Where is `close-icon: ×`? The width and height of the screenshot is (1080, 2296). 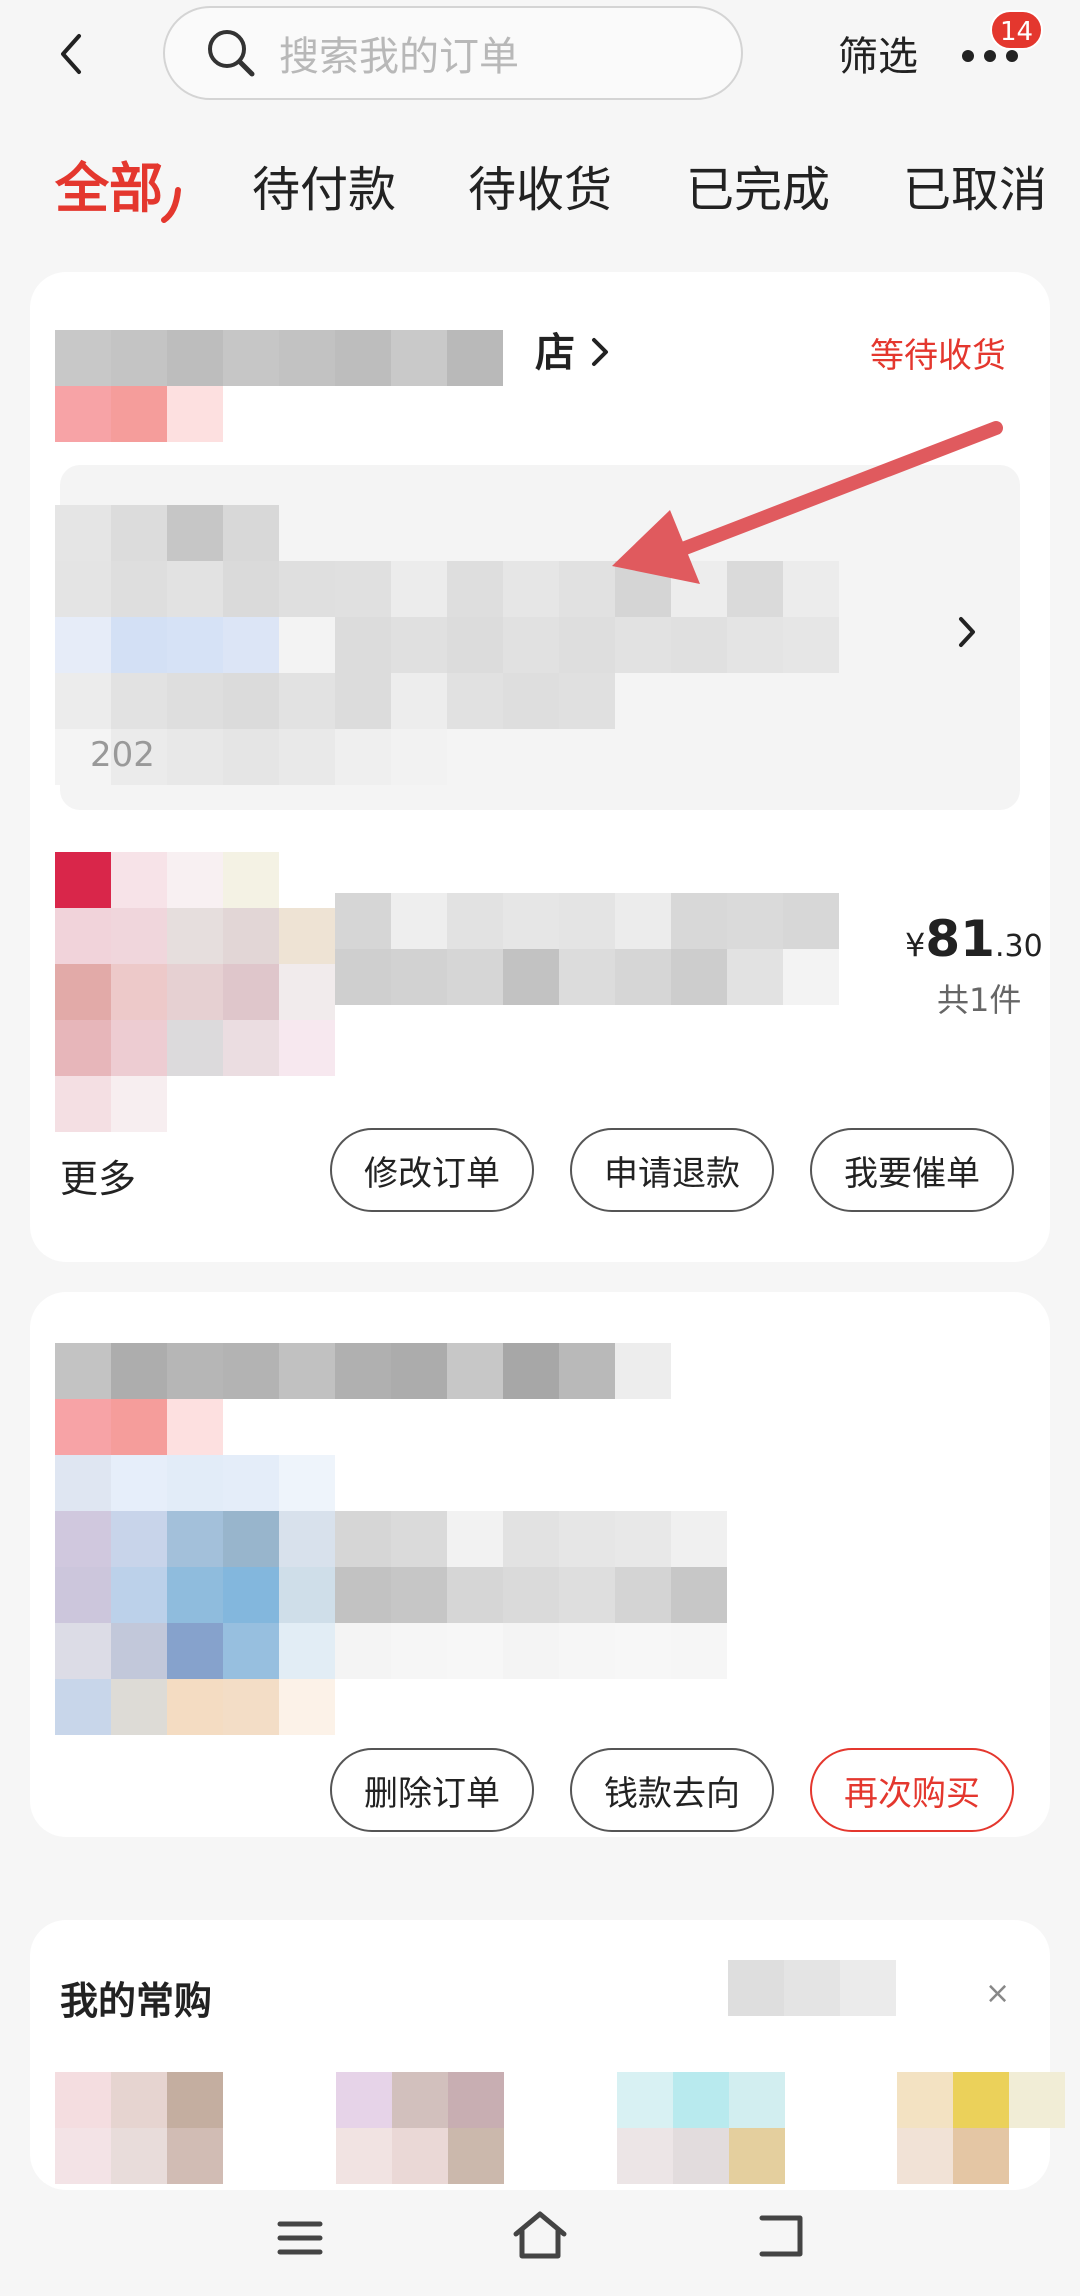 close-icon: × is located at coordinates (997, 1993).